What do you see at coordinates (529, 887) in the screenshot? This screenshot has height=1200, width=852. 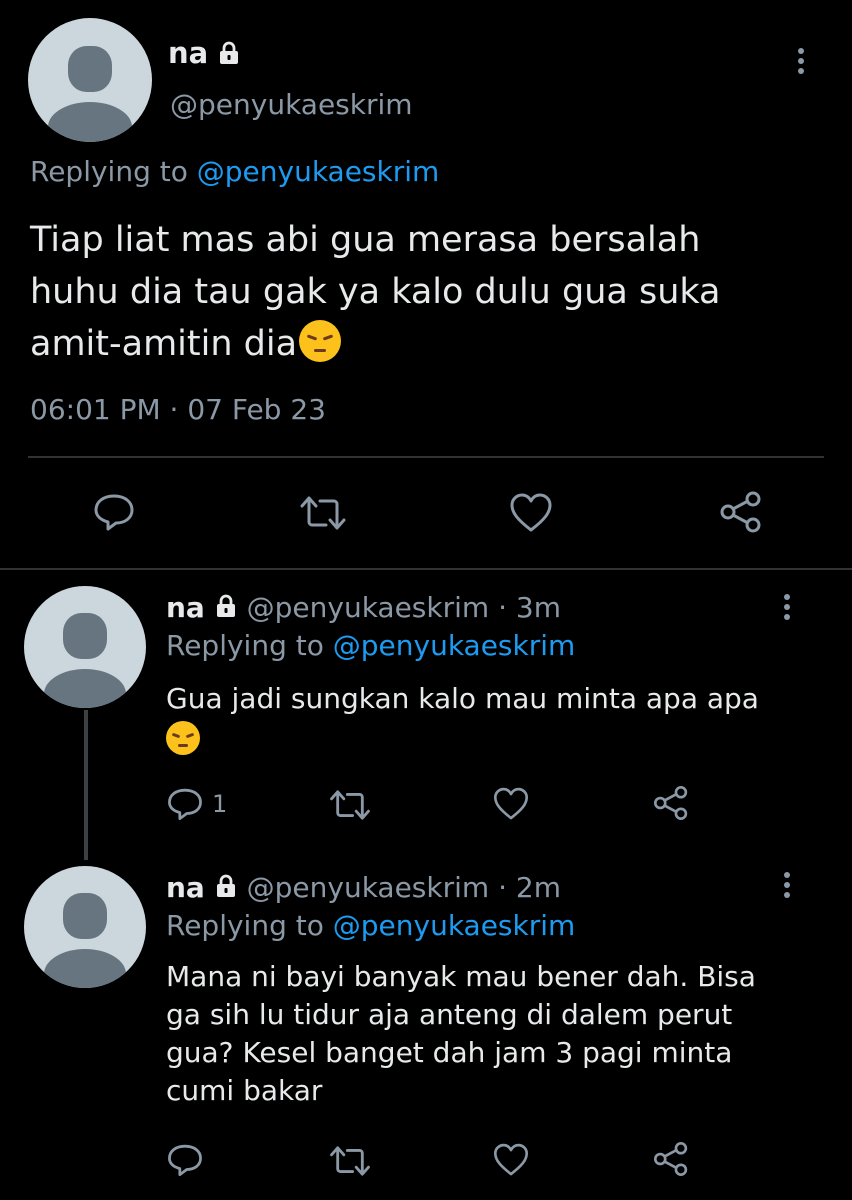 I see `tweet-time: · 2m` at bounding box center [529, 887].